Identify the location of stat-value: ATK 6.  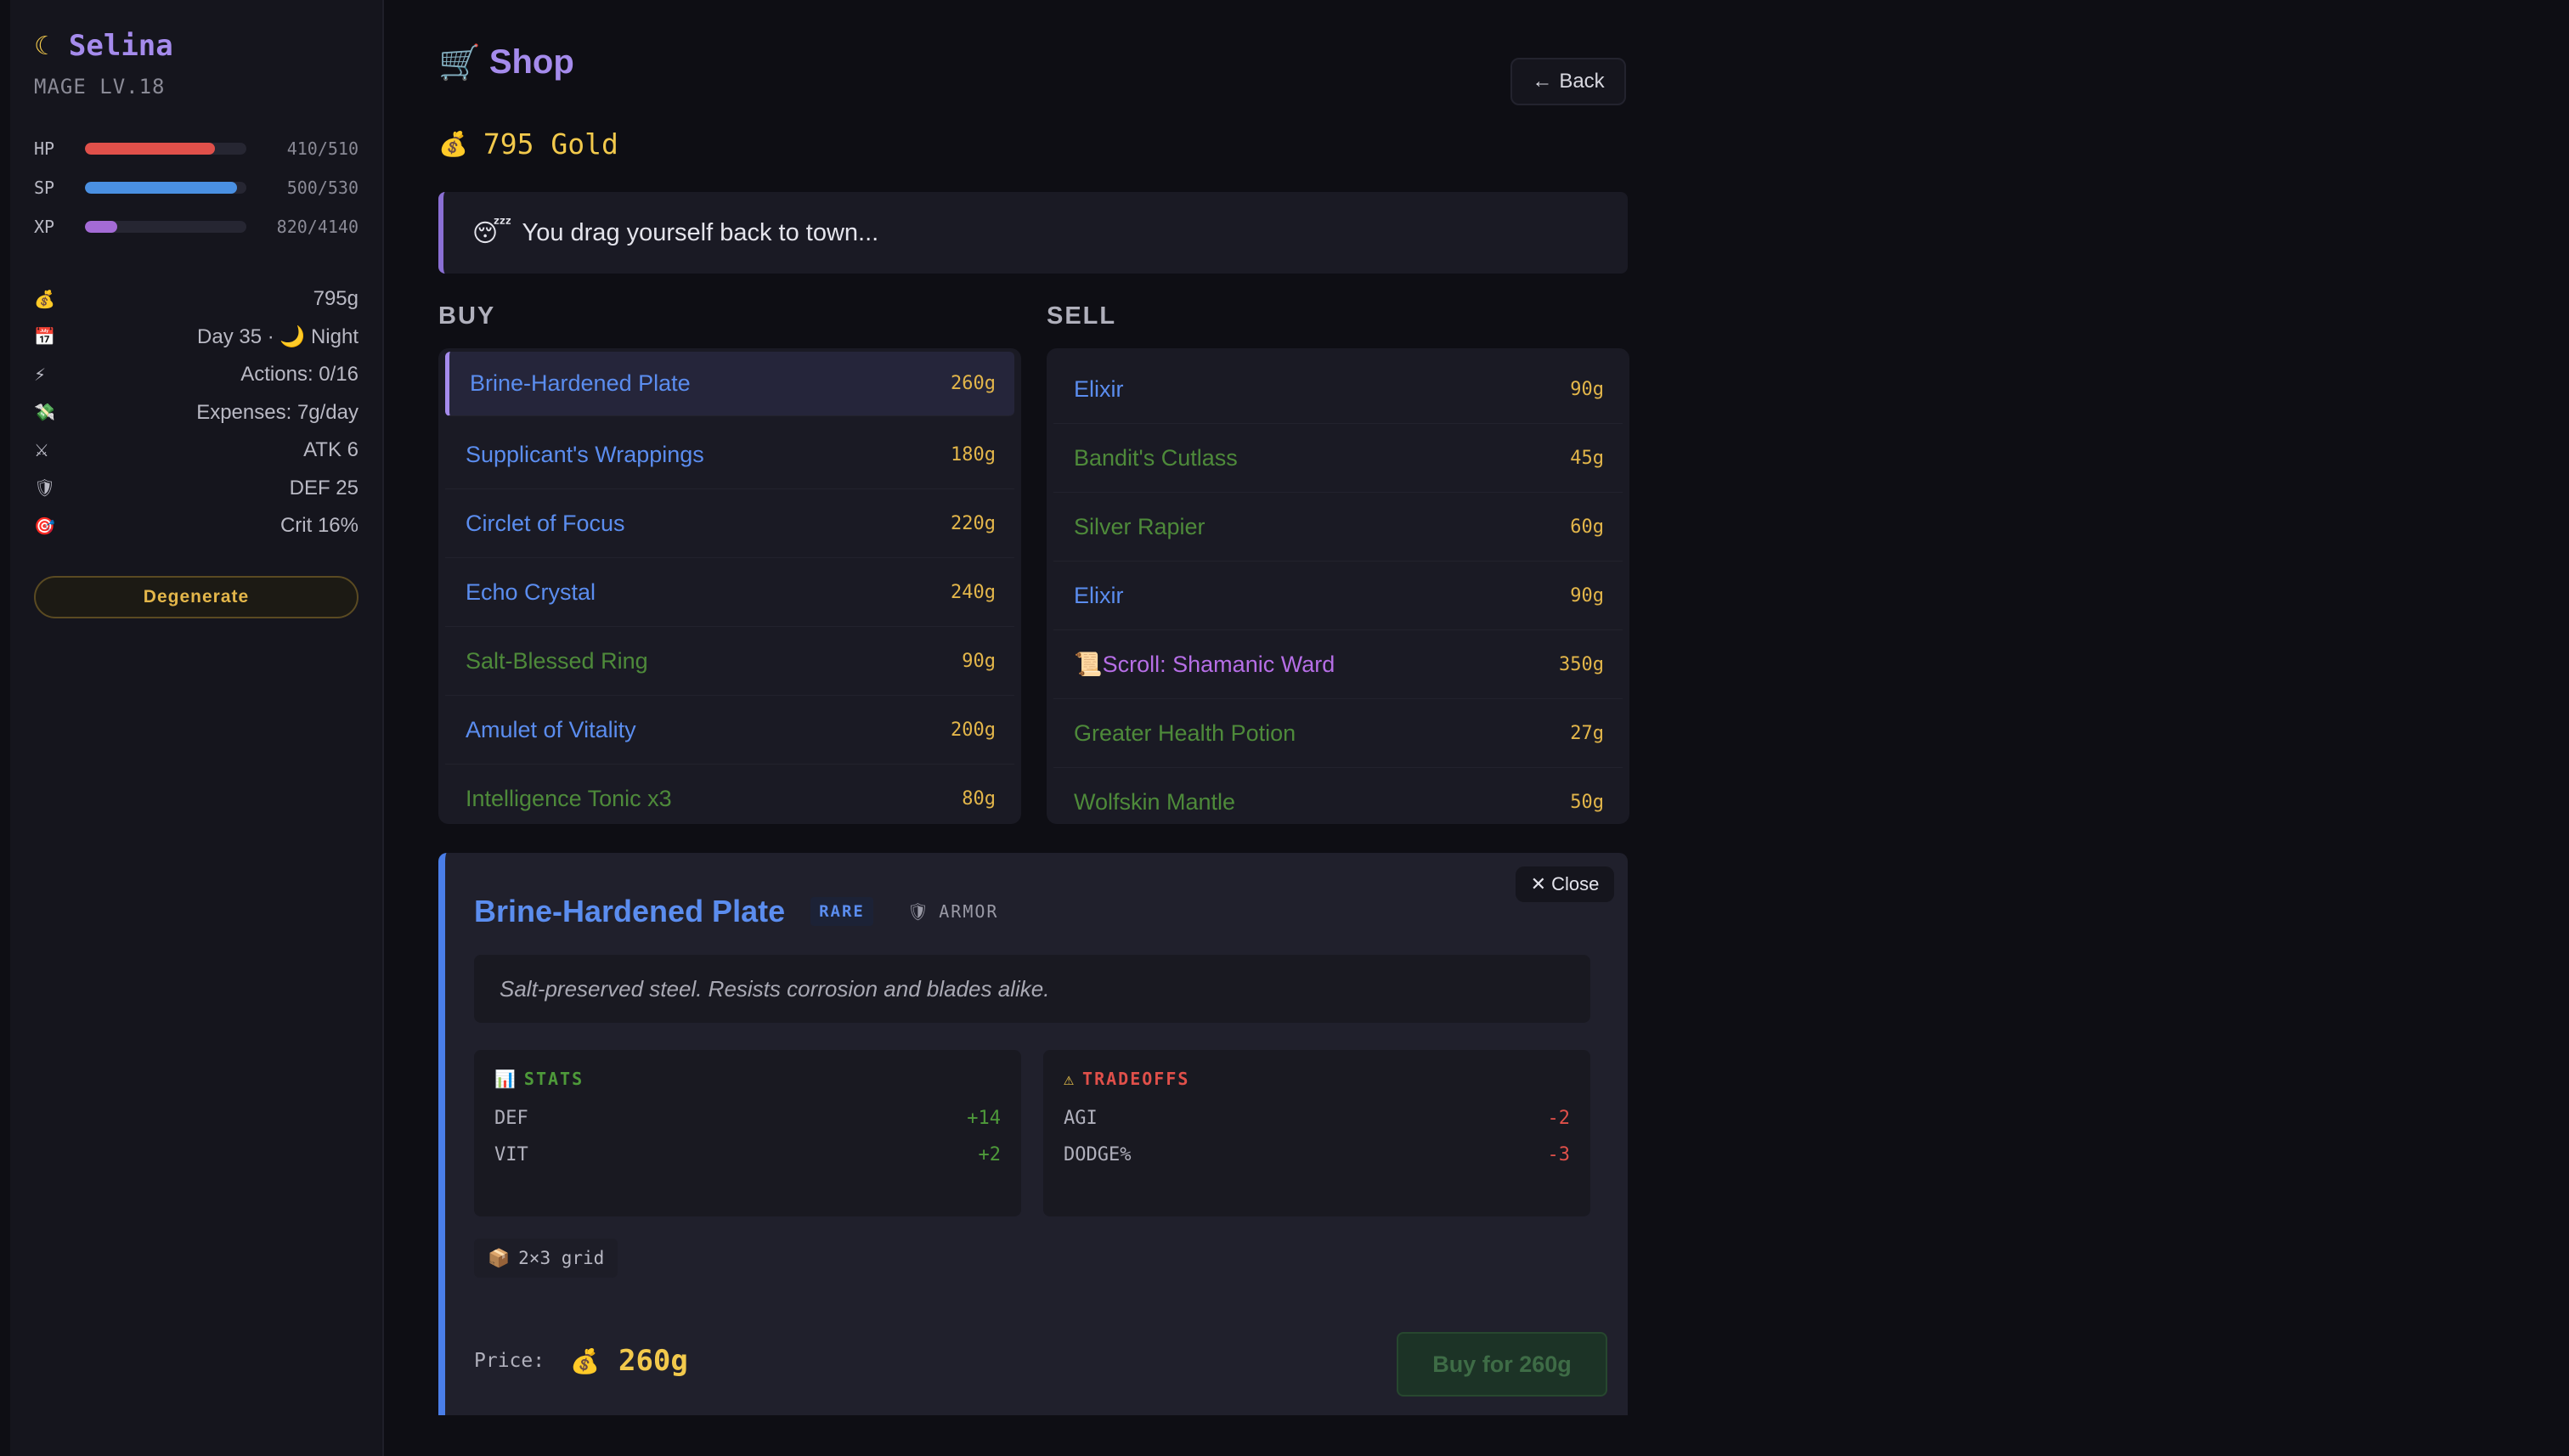
(331, 450).